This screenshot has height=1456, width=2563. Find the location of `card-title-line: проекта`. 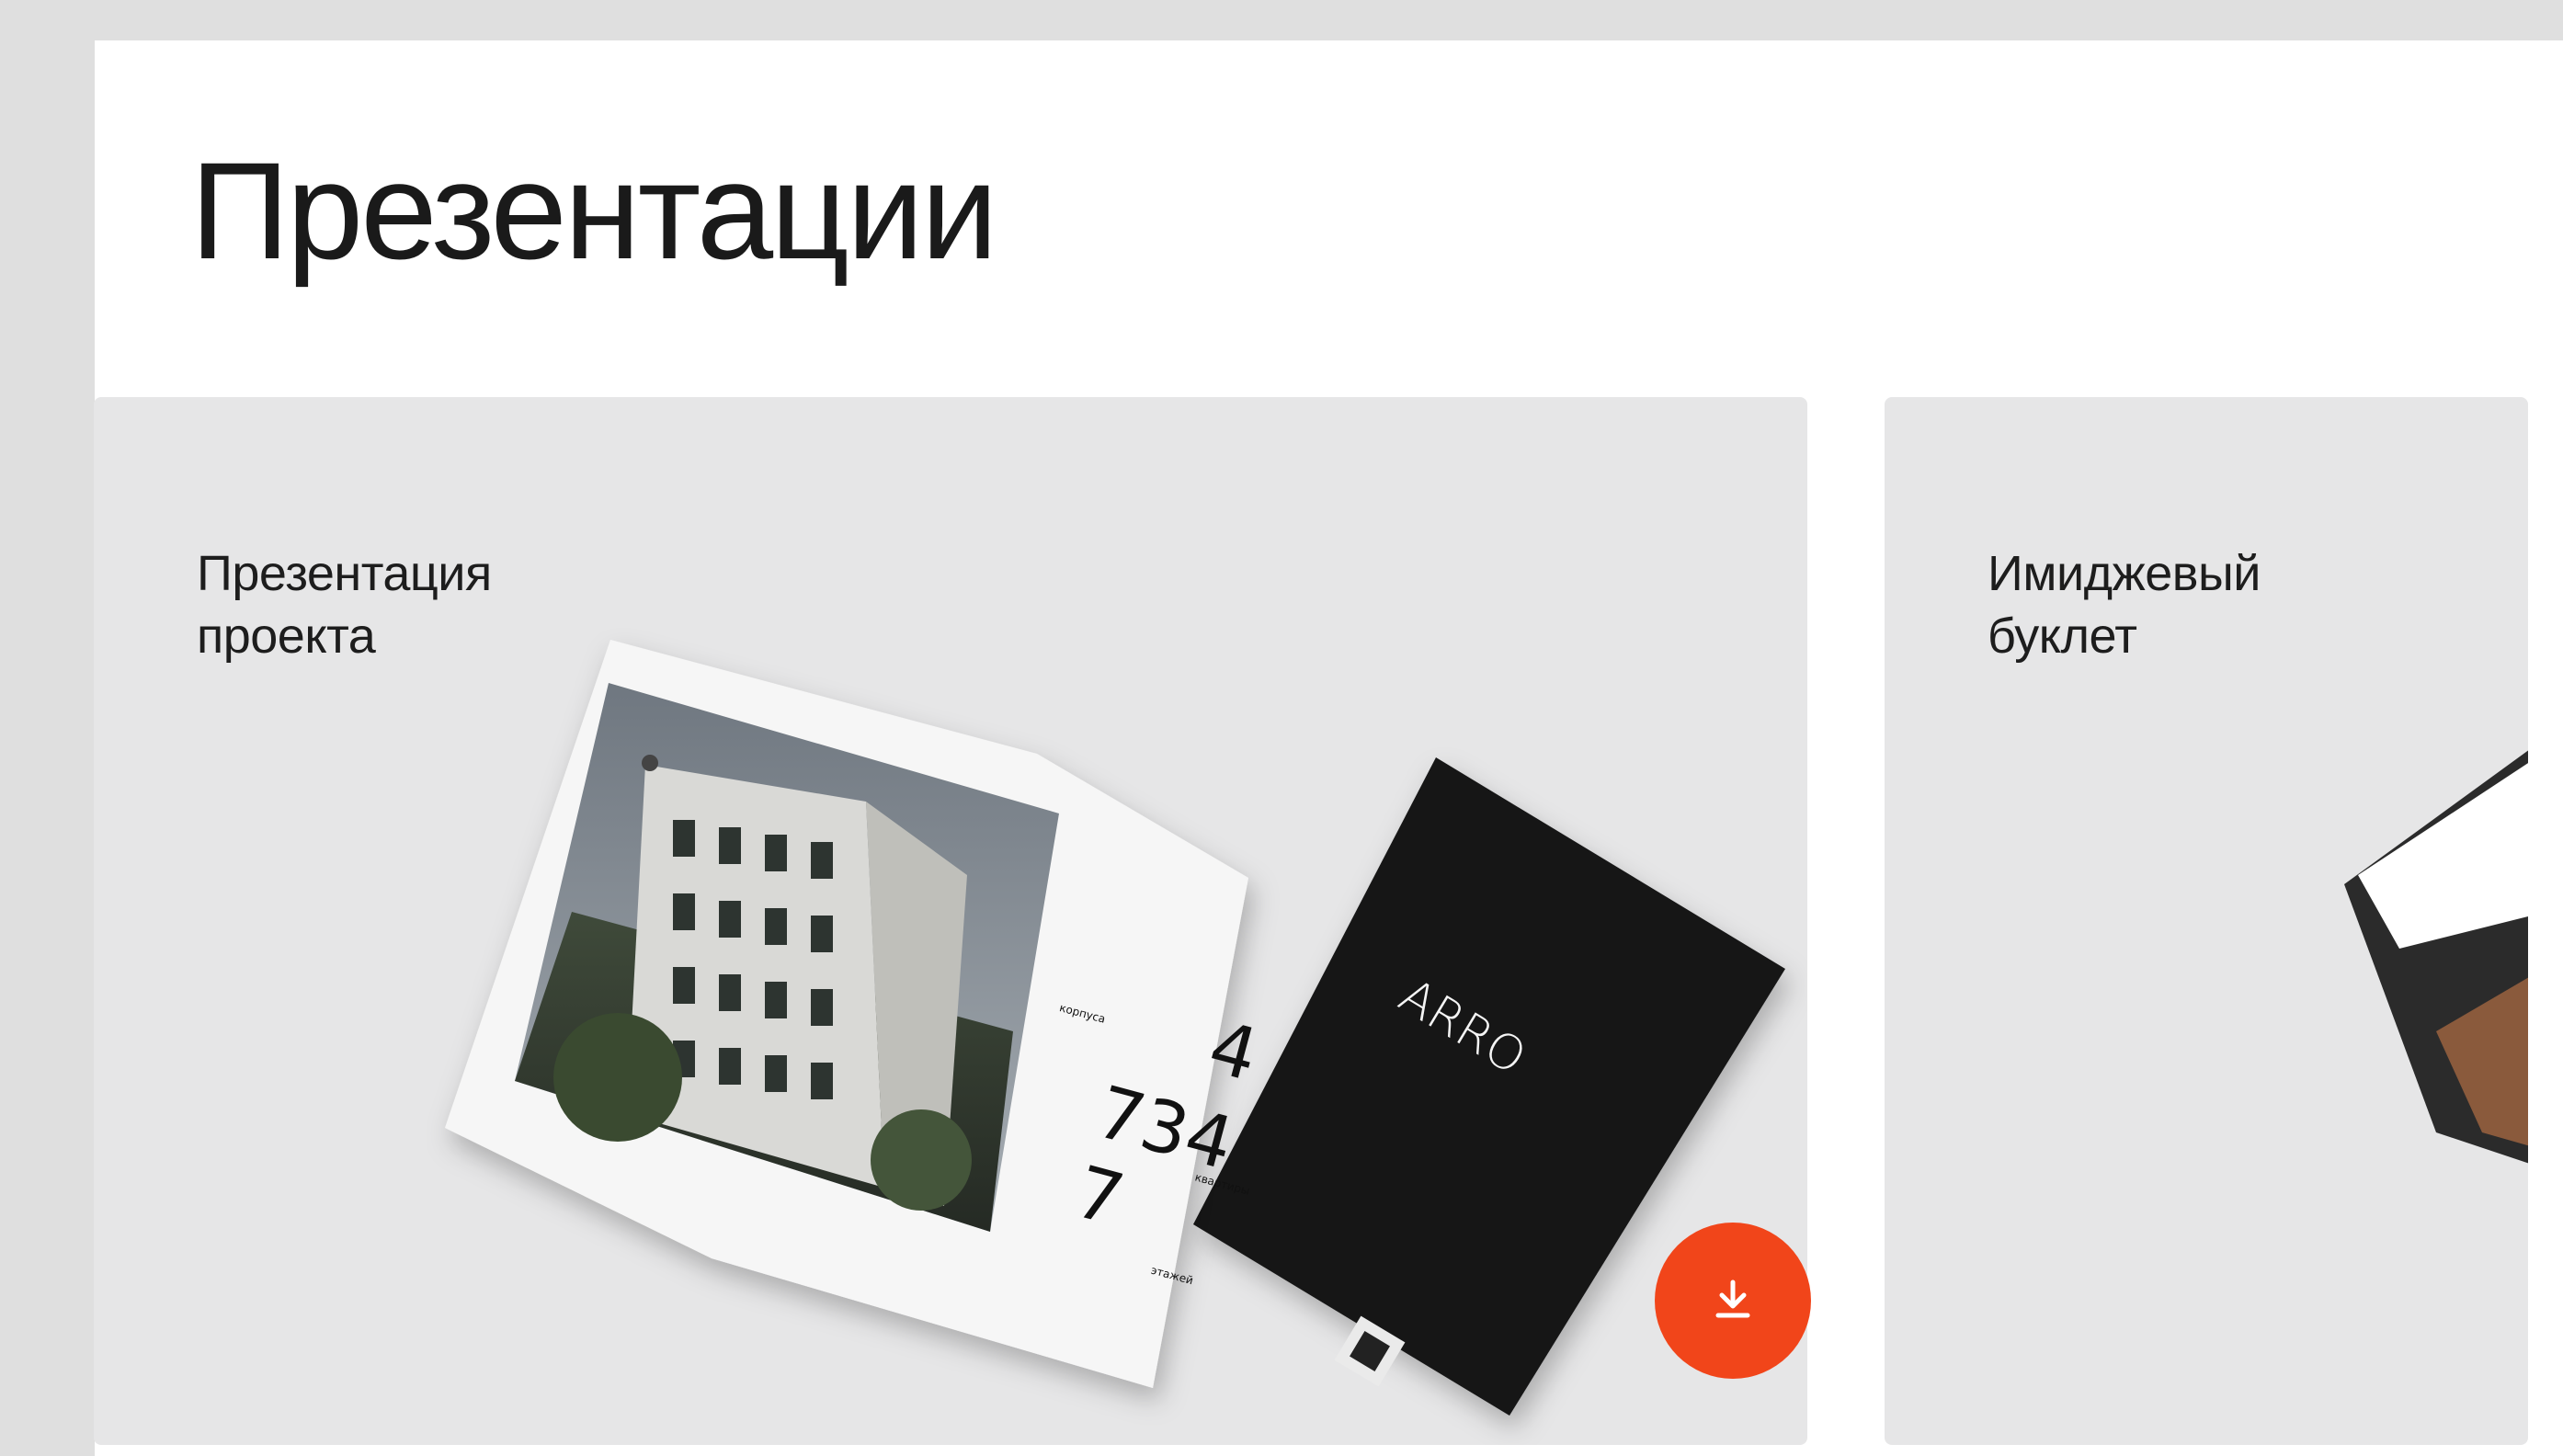

card-title-line: проекта is located at coordinates (286, 636).